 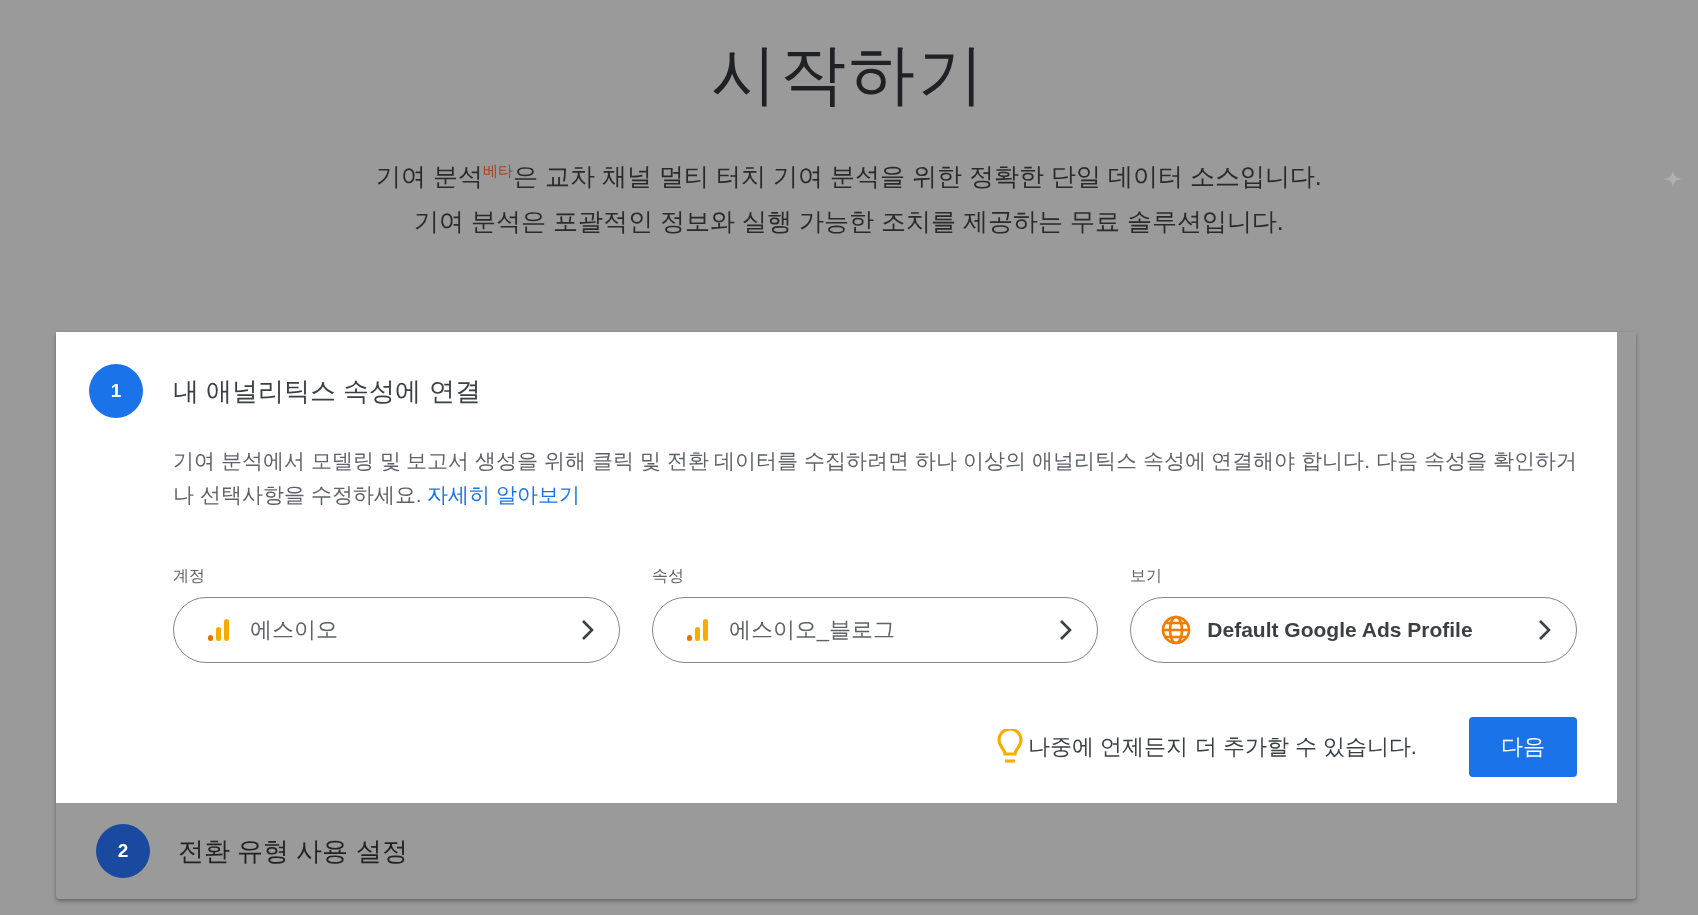 What do you see at coordinates (189, 576) in the screenshot?
I see `field-label: 계정` at bounding box center [189, 576].